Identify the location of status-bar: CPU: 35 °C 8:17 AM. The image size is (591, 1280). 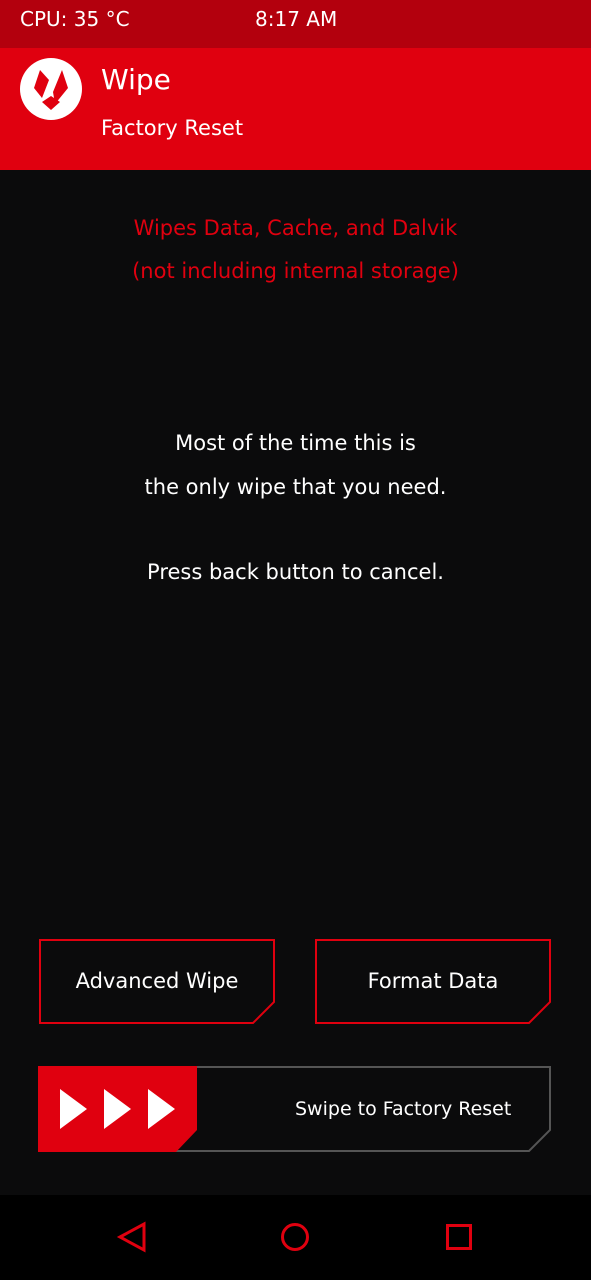
(295, 24).